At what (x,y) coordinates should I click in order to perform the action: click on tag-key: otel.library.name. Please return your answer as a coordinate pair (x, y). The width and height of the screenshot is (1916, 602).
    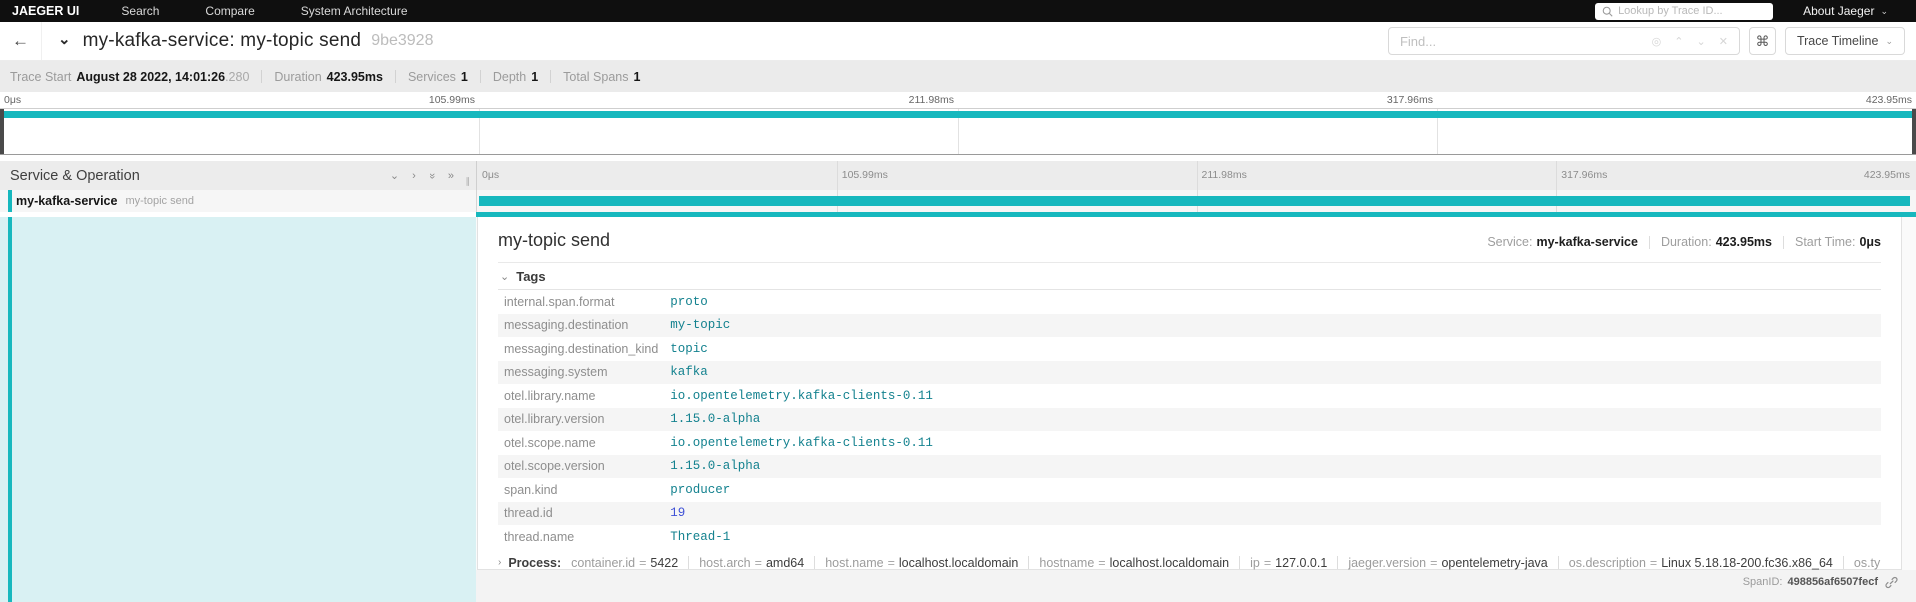
    Looking at the image, I should click on (550, 395).